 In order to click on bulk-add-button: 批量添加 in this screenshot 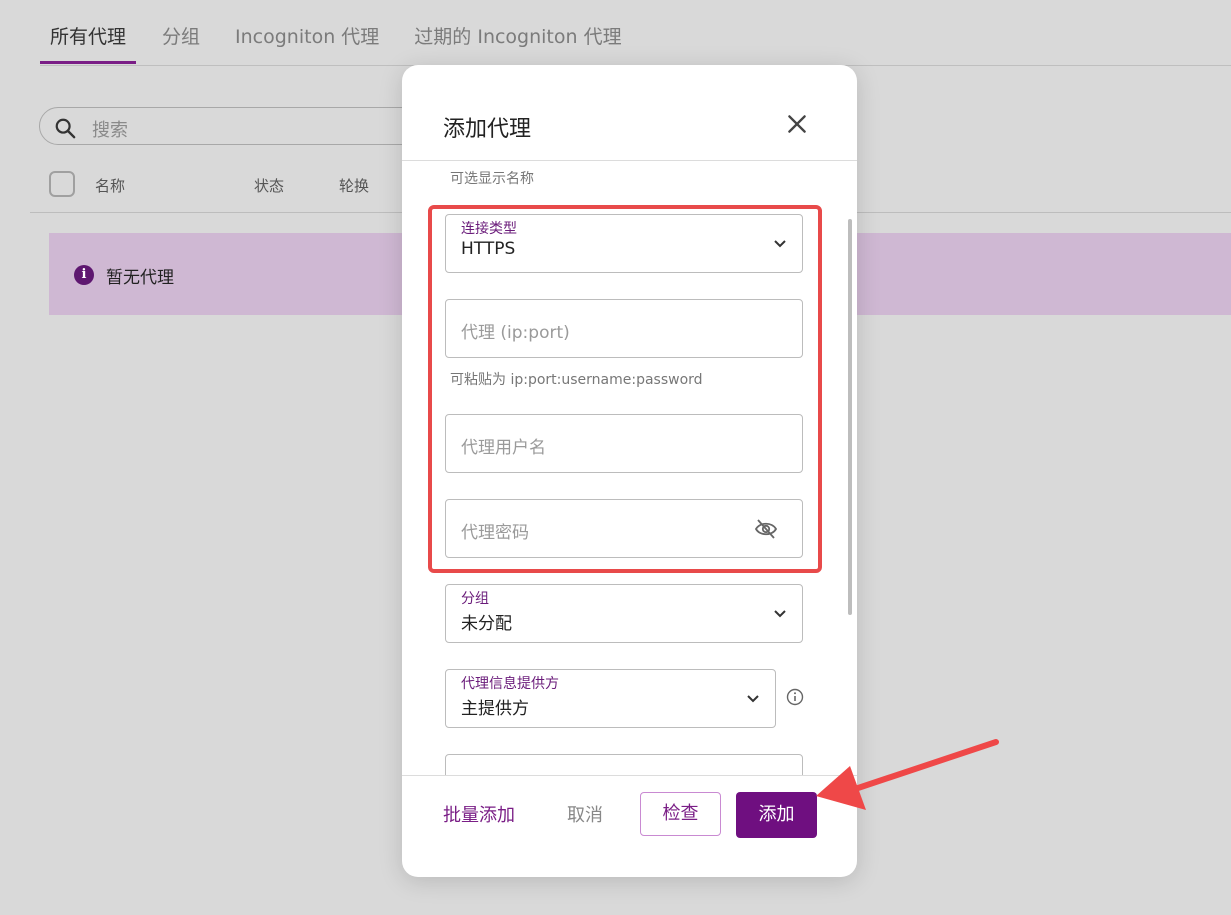, I will do `click(479, 814)`.